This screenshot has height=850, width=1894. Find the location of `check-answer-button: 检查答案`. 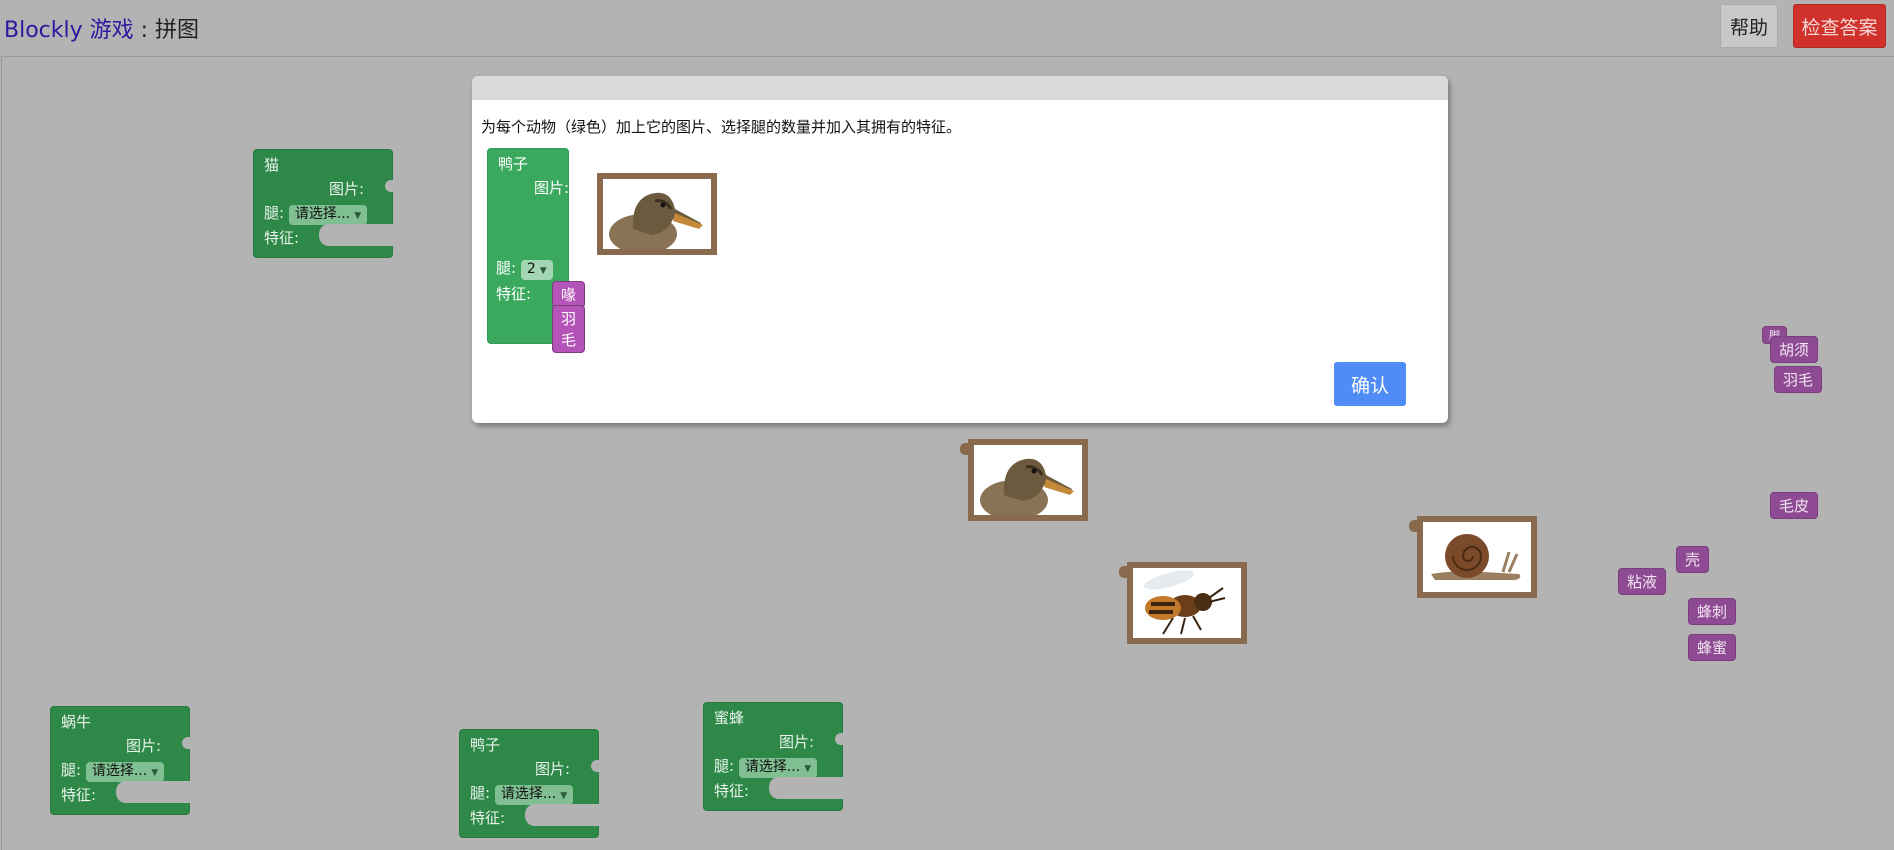

check-answer-button: 检查答案 is located at coordinates (1839, 26).